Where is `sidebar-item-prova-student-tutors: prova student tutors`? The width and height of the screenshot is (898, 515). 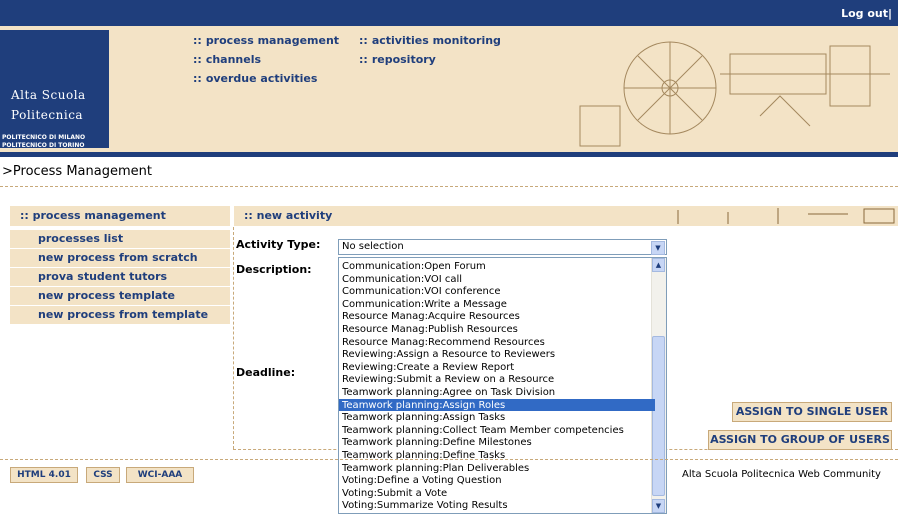
sidebar-item-prova-student-tutors: prova student tutors is located at coordinates (120, 276).